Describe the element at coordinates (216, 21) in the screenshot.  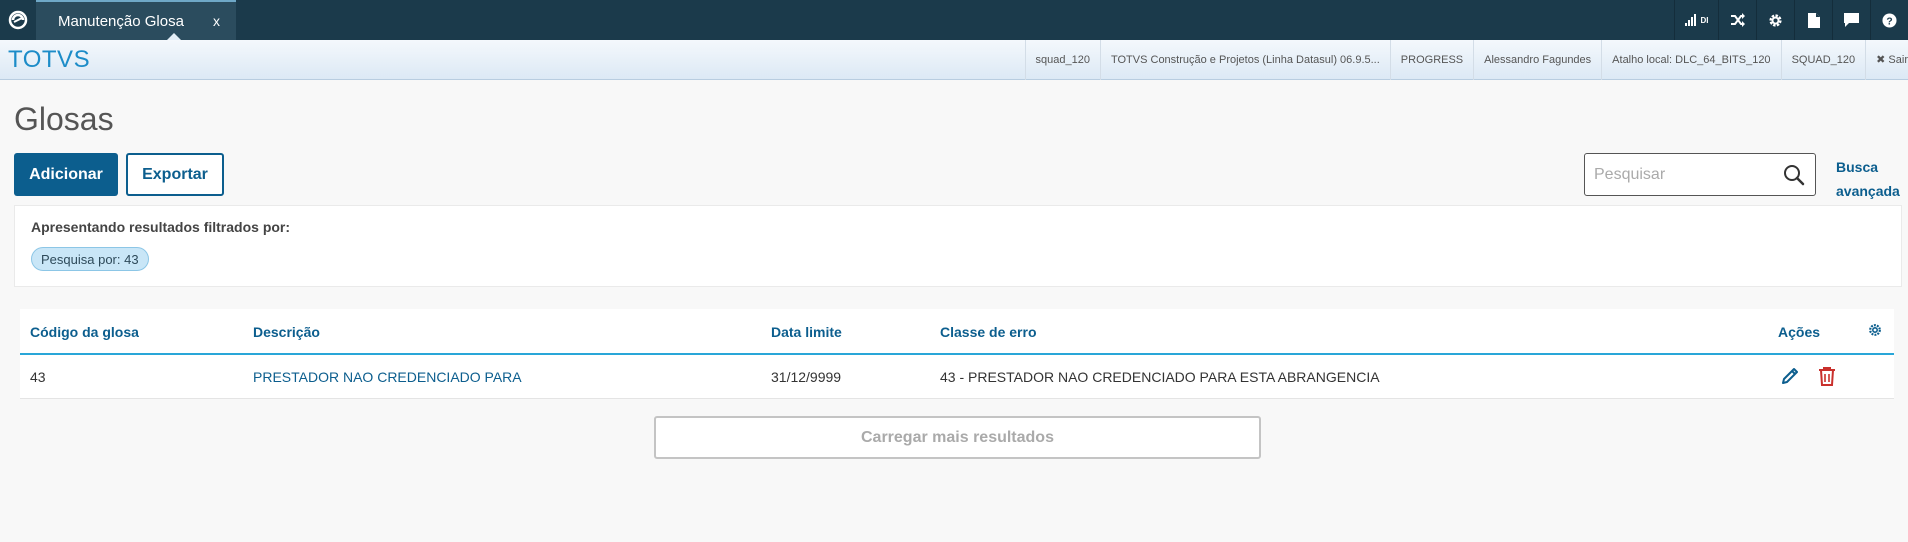
I see `tab-close-button: x` at that location.